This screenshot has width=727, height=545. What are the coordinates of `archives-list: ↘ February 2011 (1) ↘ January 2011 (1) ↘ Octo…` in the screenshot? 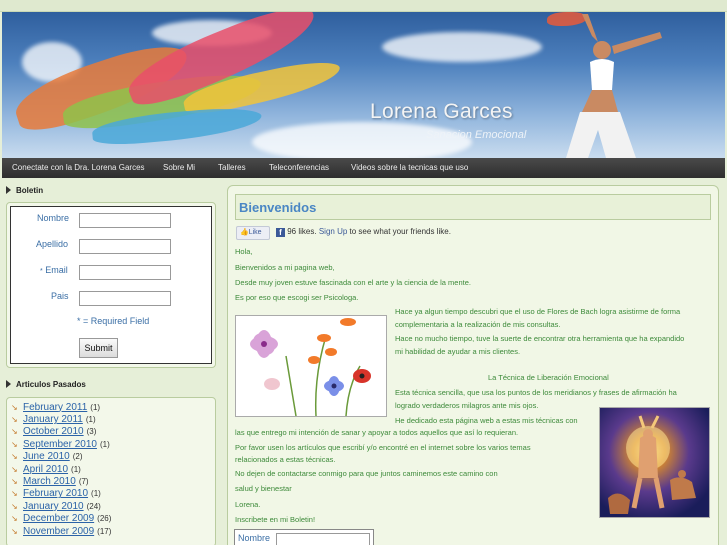 It's located at (111, 471).